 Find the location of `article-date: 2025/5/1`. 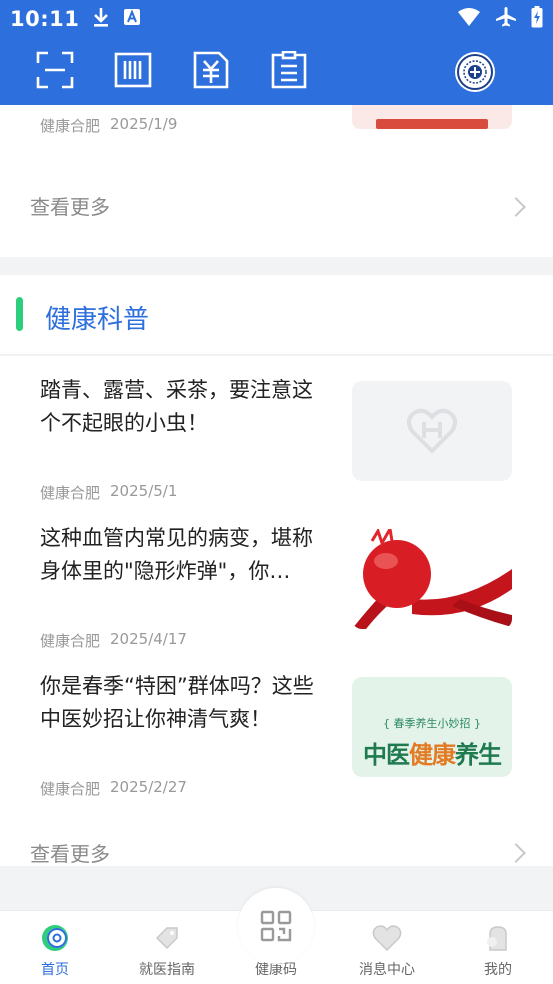

article-date: 2025/5/1 is located at coordinates (144, 491).